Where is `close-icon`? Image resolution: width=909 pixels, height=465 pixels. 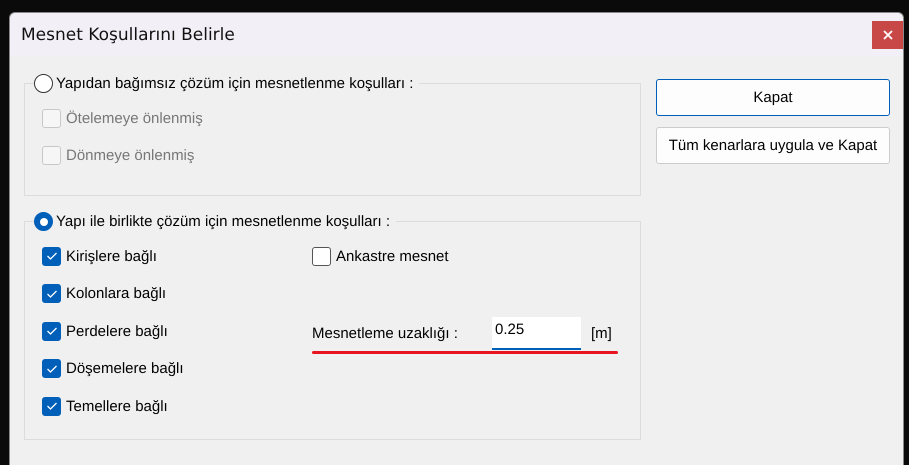 close-icon is located at coordinates (887, 35).